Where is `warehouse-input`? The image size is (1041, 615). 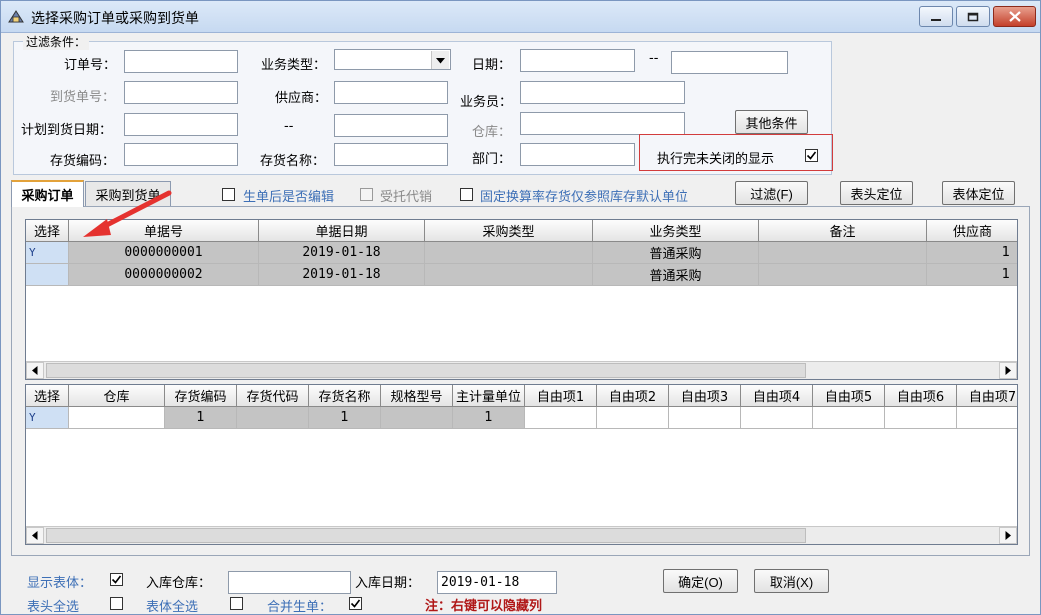
warehouse-input is located at coordinates (602, 123).